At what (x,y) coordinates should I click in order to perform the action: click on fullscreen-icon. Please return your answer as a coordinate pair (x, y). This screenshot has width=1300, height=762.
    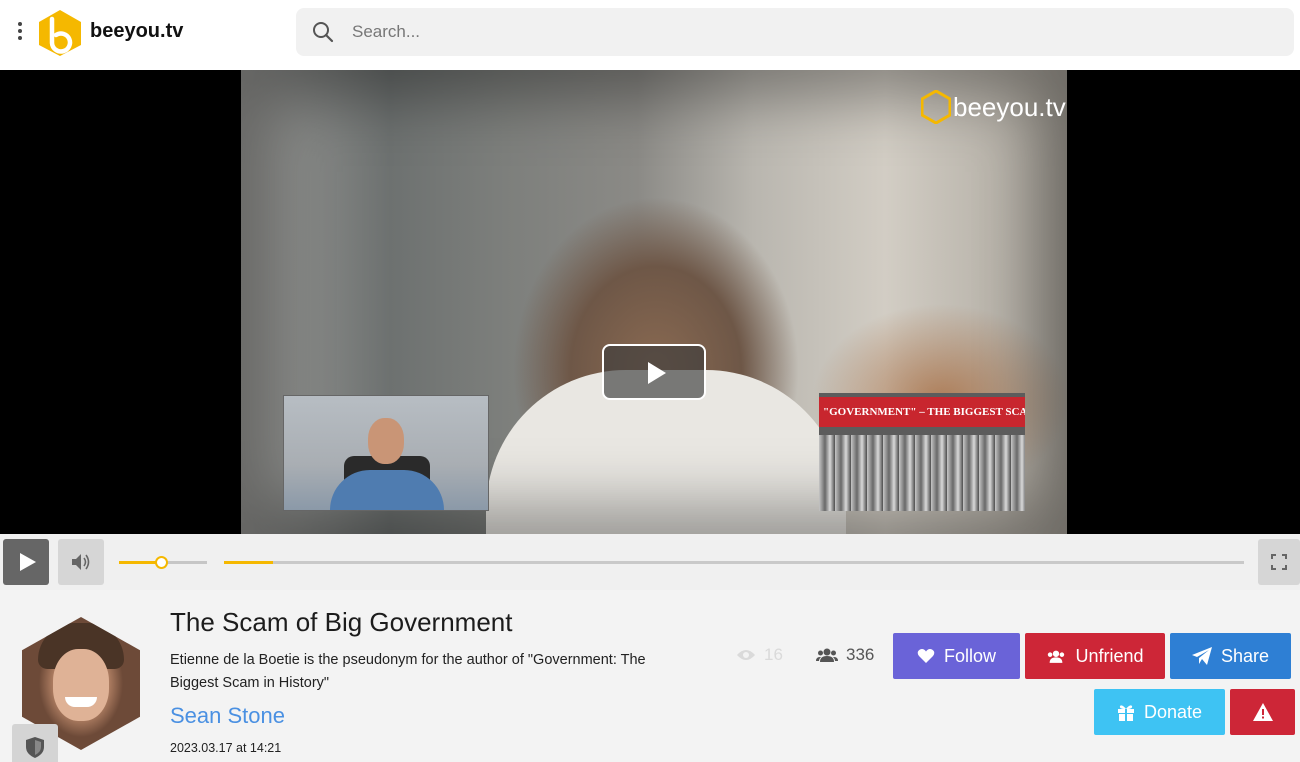
    Looking at the image, I should click on (1279, 562).